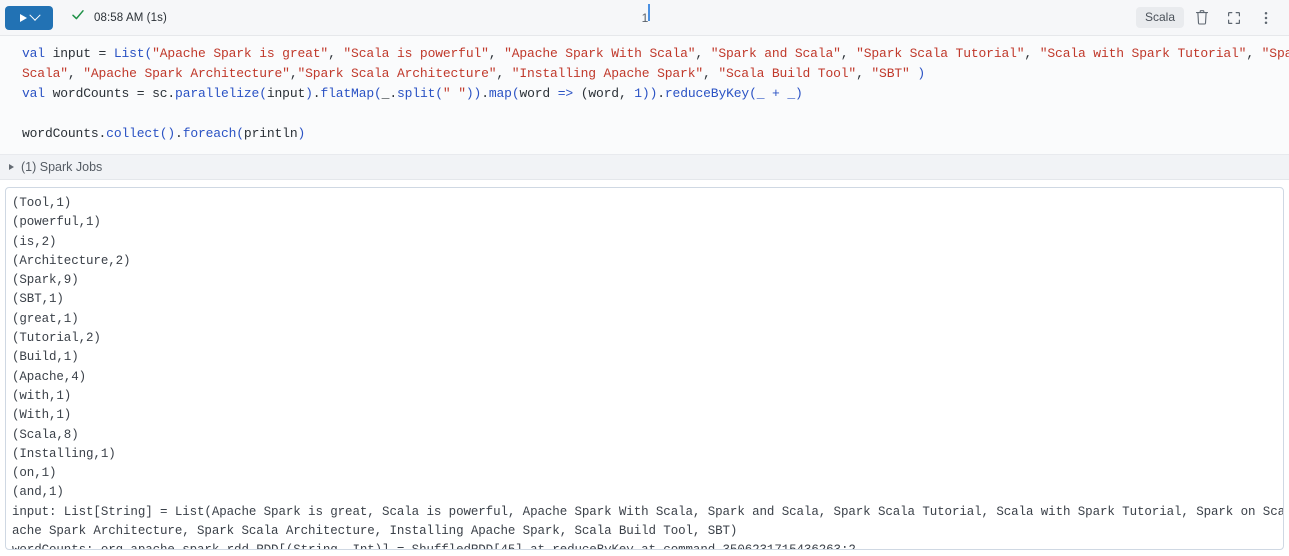 The width and height of the screenshot is (1289, 556). I want to click on output-line: (With,1), so click(42, 415).